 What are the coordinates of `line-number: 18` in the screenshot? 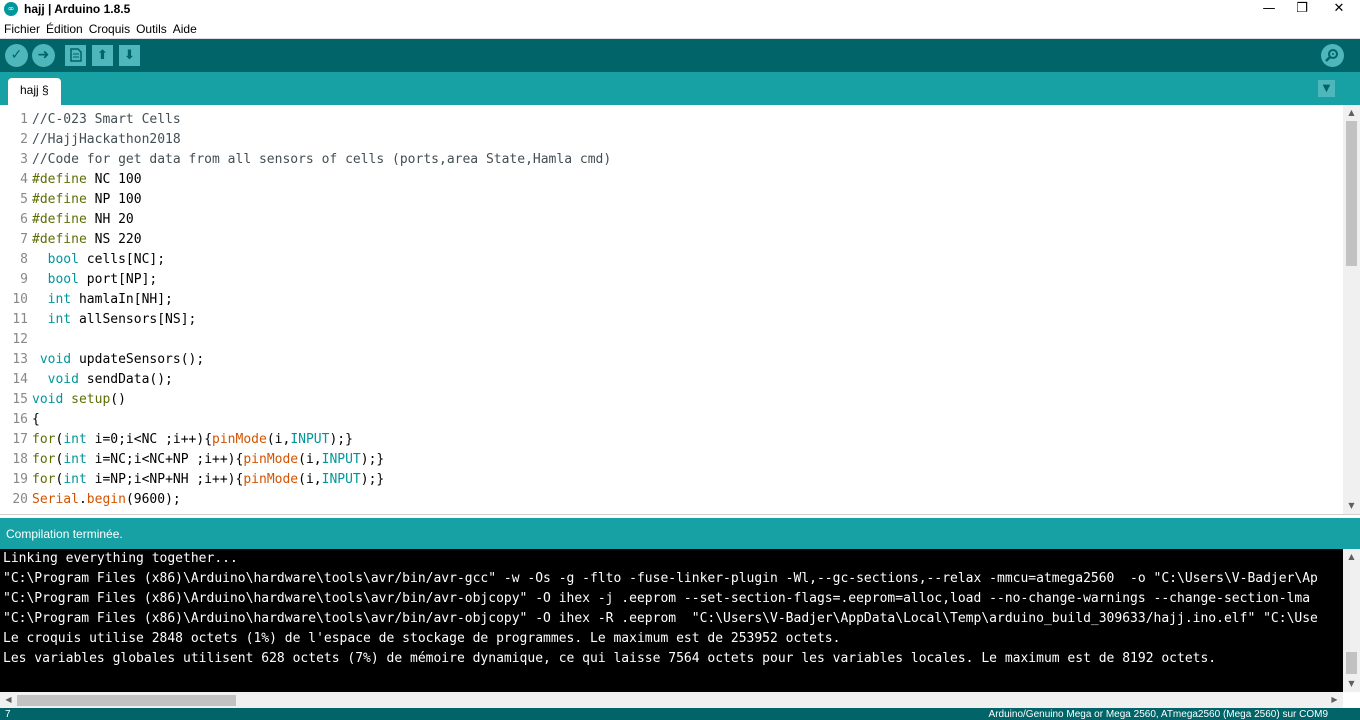 It's located at (20, 459).